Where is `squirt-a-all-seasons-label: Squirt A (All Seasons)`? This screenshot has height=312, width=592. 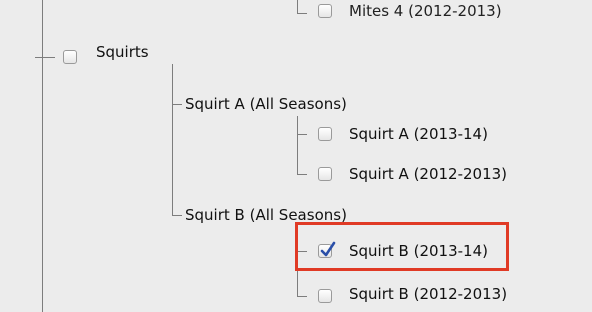 squirt-a-all-seasons-label: Squirt A (All Seasons) is located at coordinates (266, 104).